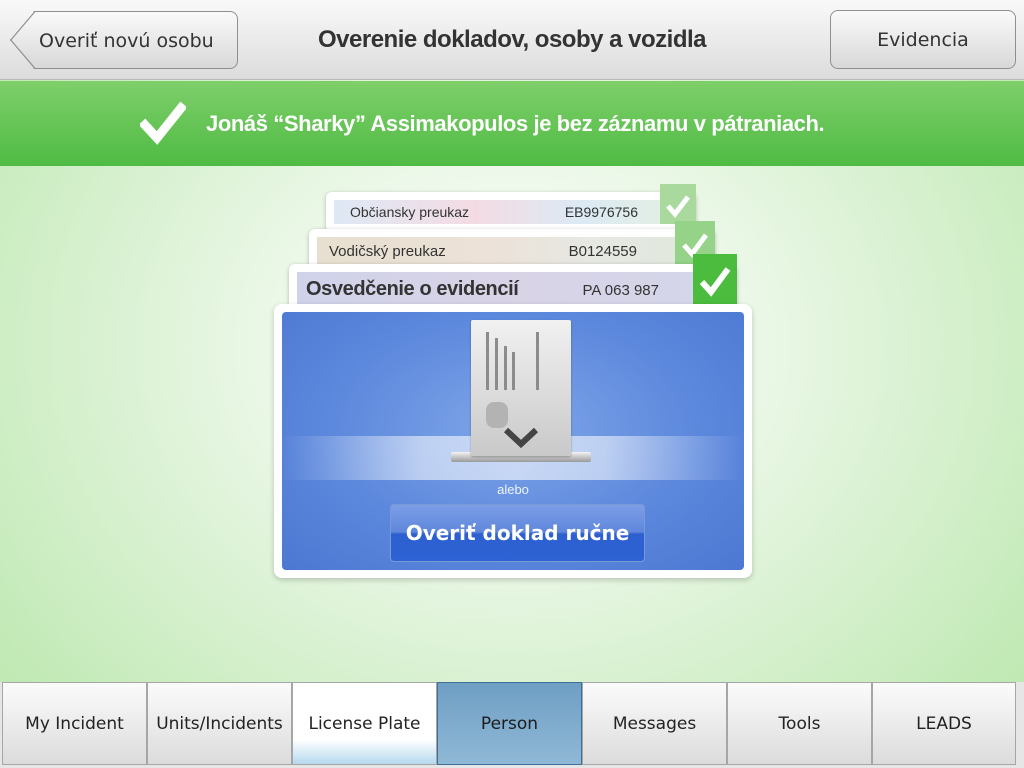 The image size is (1024, 768). Describe the element at coordinates (163, 123) in the screenshot. I see `checkmark-icon` at that location.